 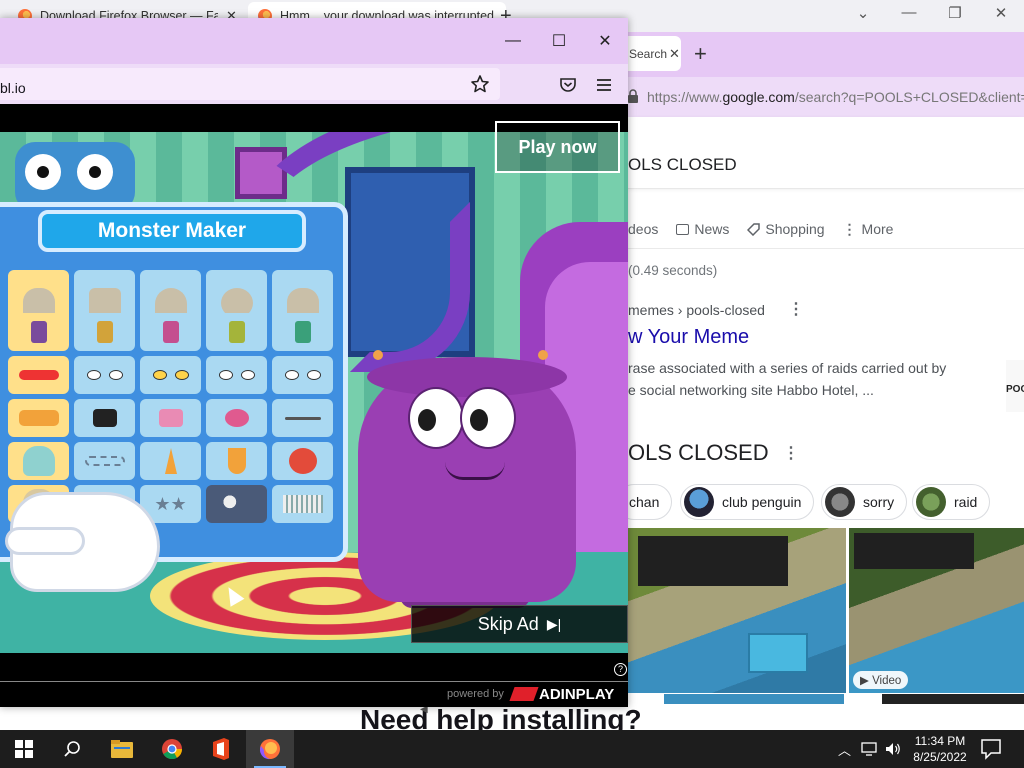 What do you see at coordinates (501, 717) in the screenshot?
I see `download-help-heading: Need help installing?` at bounding box center [501, 717].